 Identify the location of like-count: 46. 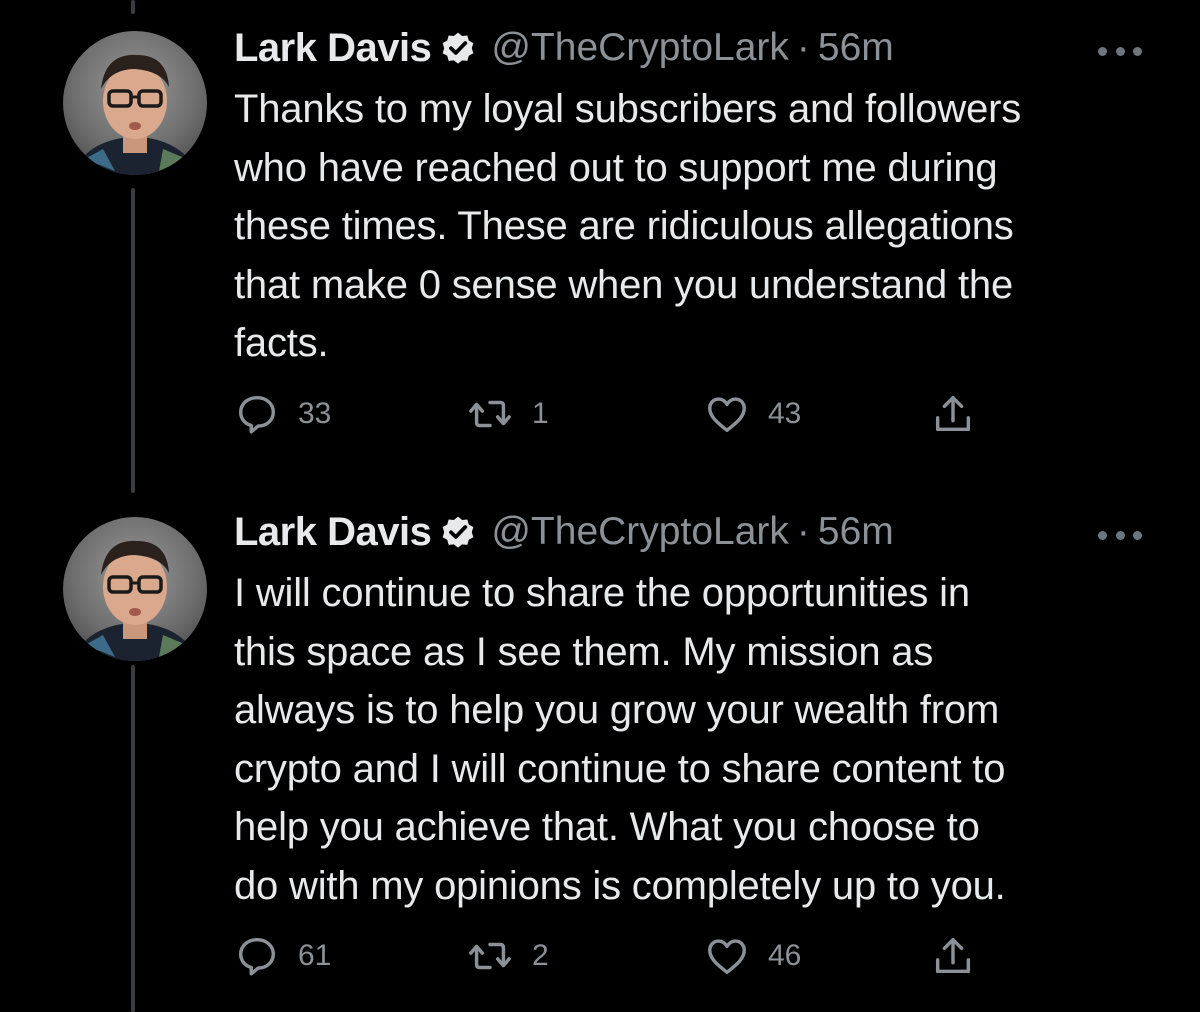
(785, 955).